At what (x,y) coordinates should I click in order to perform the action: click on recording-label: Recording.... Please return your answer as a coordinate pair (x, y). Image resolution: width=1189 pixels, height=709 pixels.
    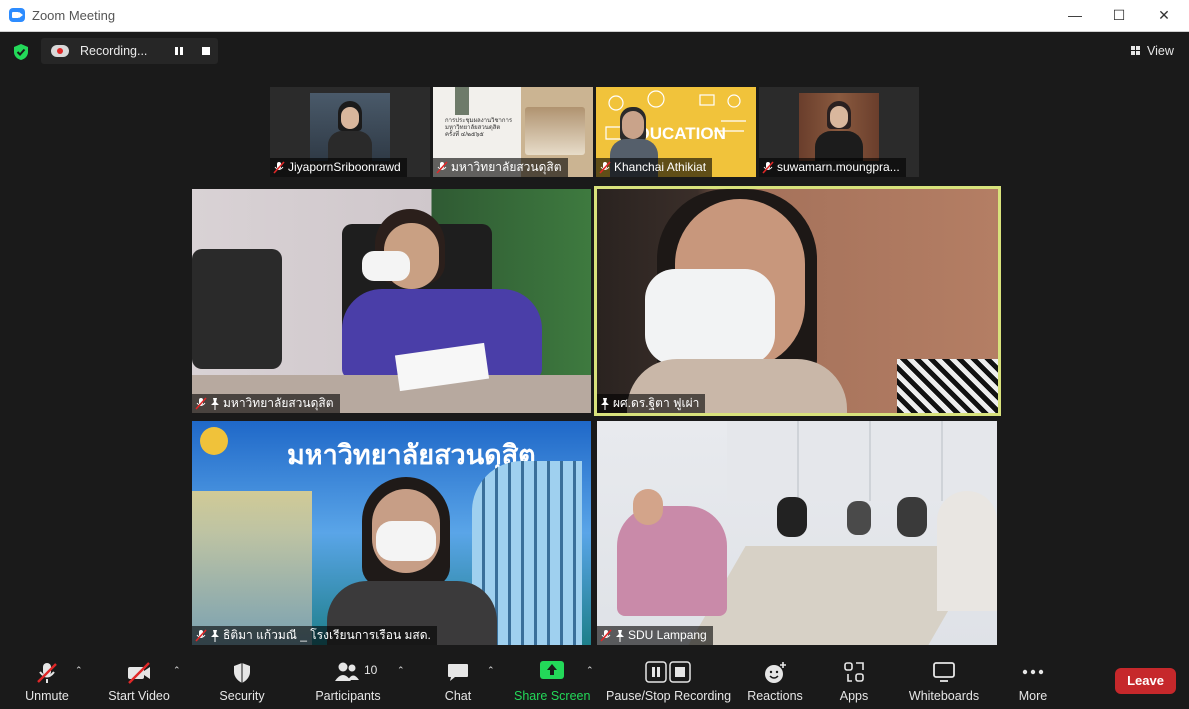
    Looking at the image, I should click on (114, 51).